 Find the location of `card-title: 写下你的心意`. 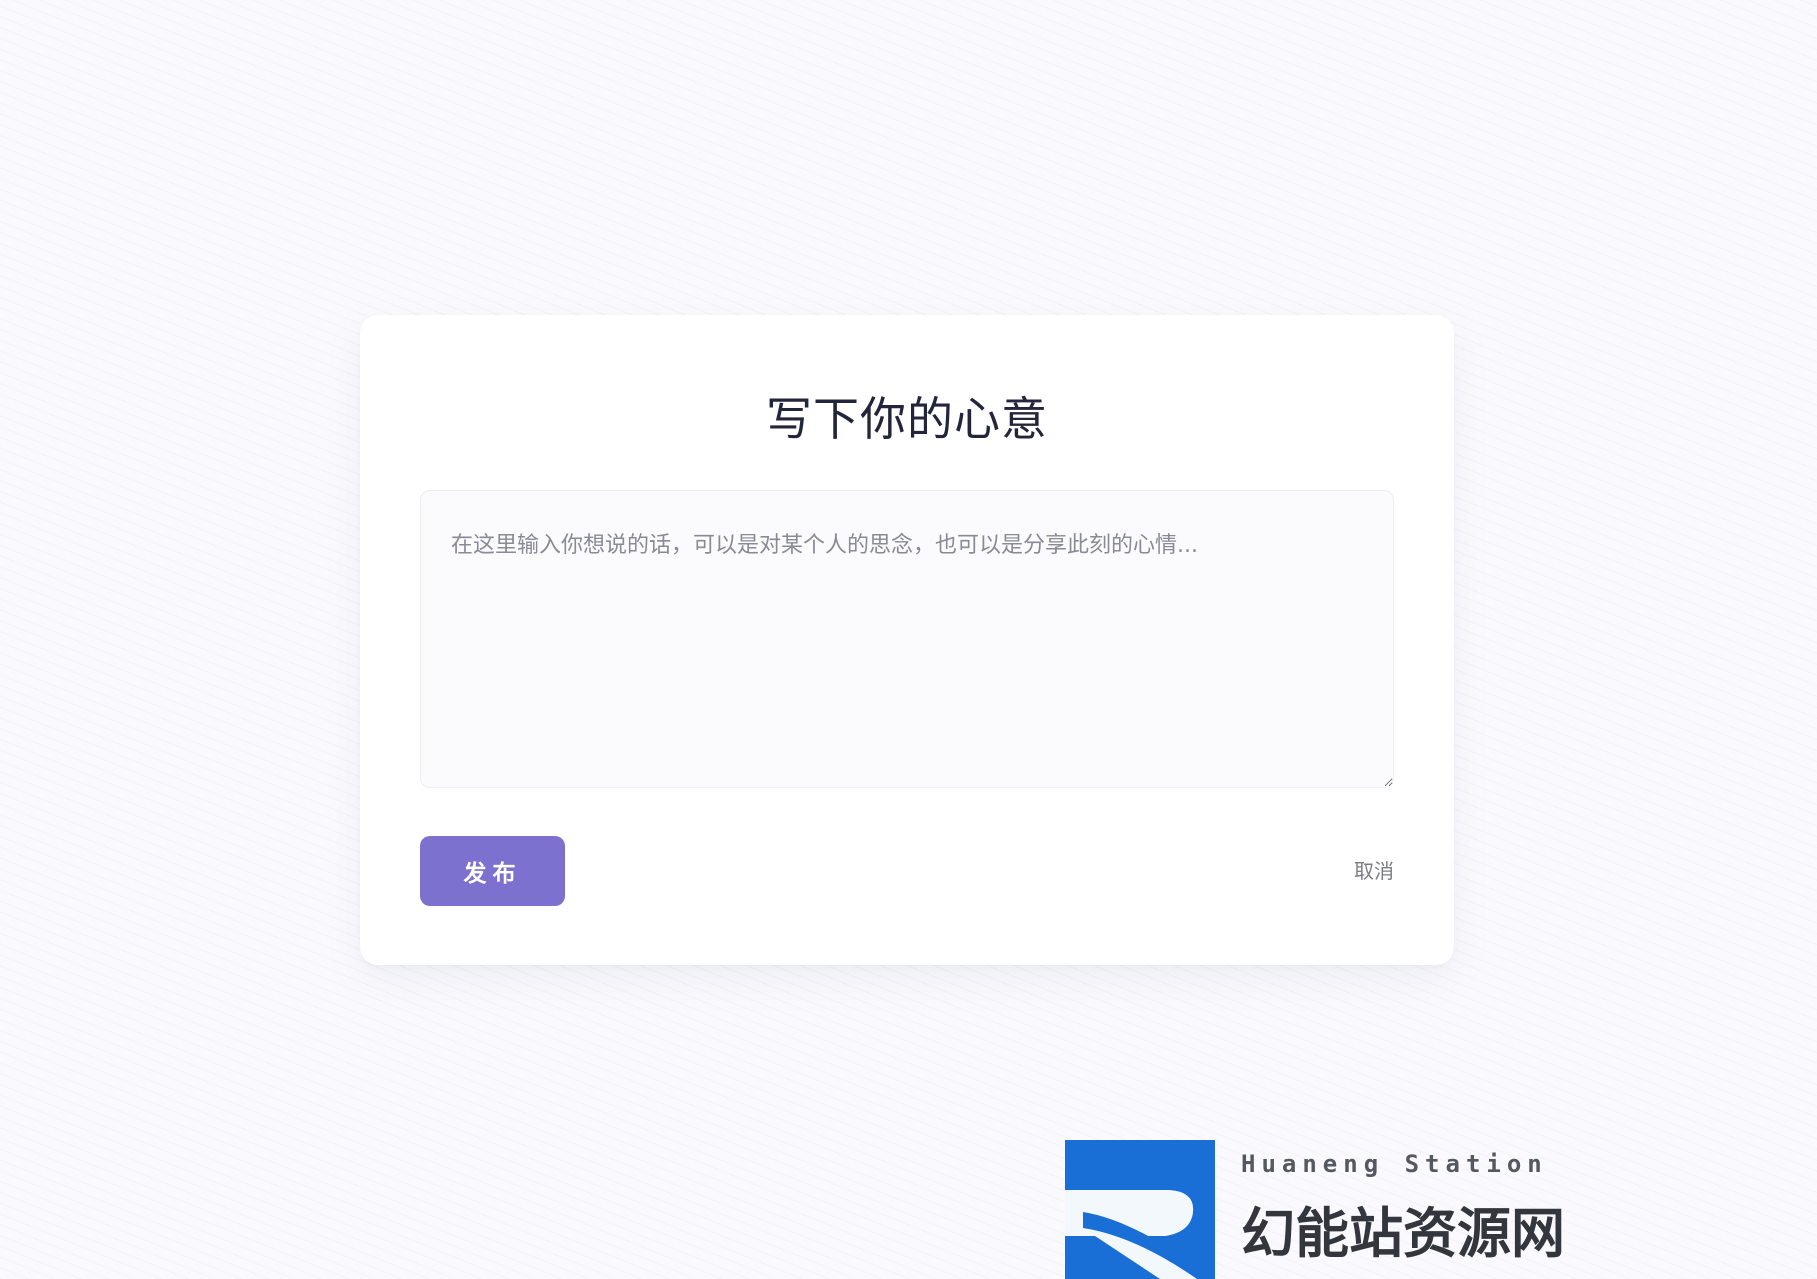

card-title: 写下你的心意 is located at coordinates (907, 419).